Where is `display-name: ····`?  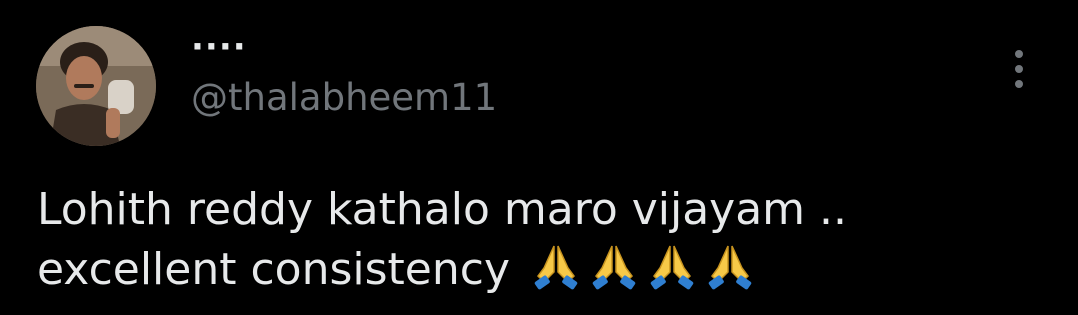
display-name: ···· is located at coordinates (219, 47).